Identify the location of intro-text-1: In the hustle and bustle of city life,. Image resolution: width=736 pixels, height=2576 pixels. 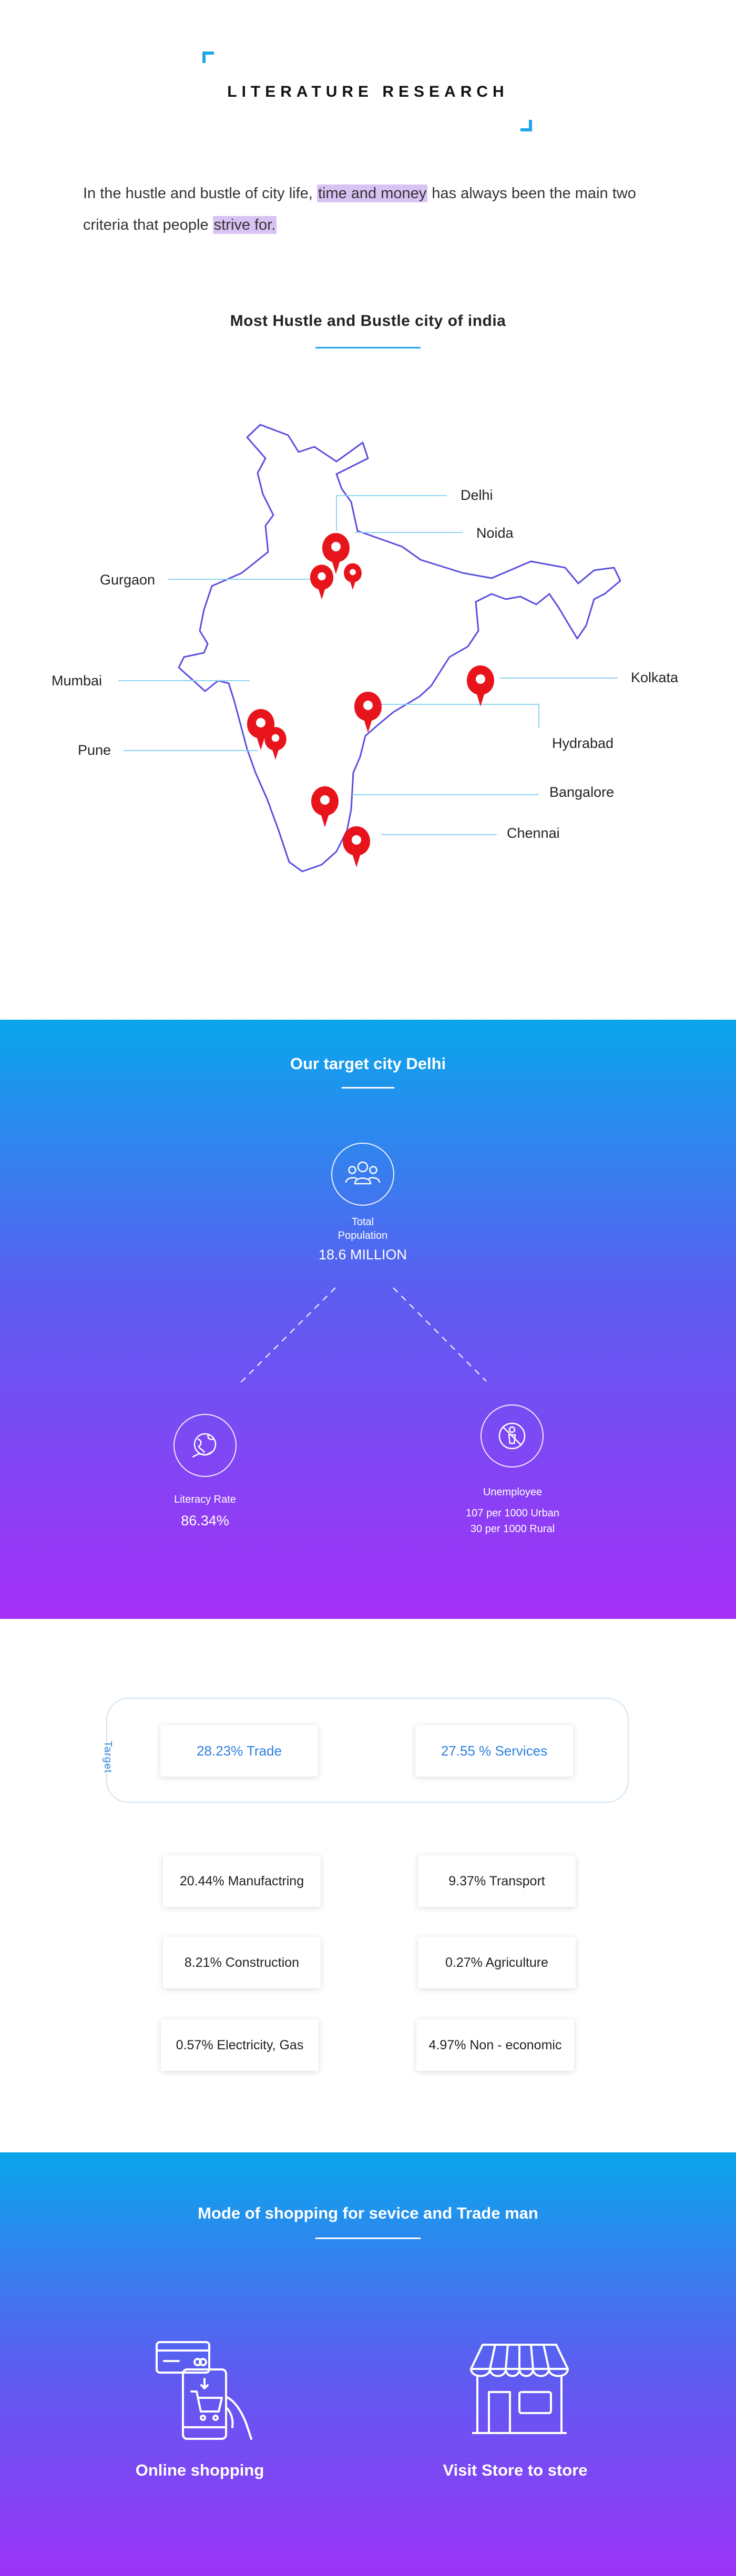
(200, 193).